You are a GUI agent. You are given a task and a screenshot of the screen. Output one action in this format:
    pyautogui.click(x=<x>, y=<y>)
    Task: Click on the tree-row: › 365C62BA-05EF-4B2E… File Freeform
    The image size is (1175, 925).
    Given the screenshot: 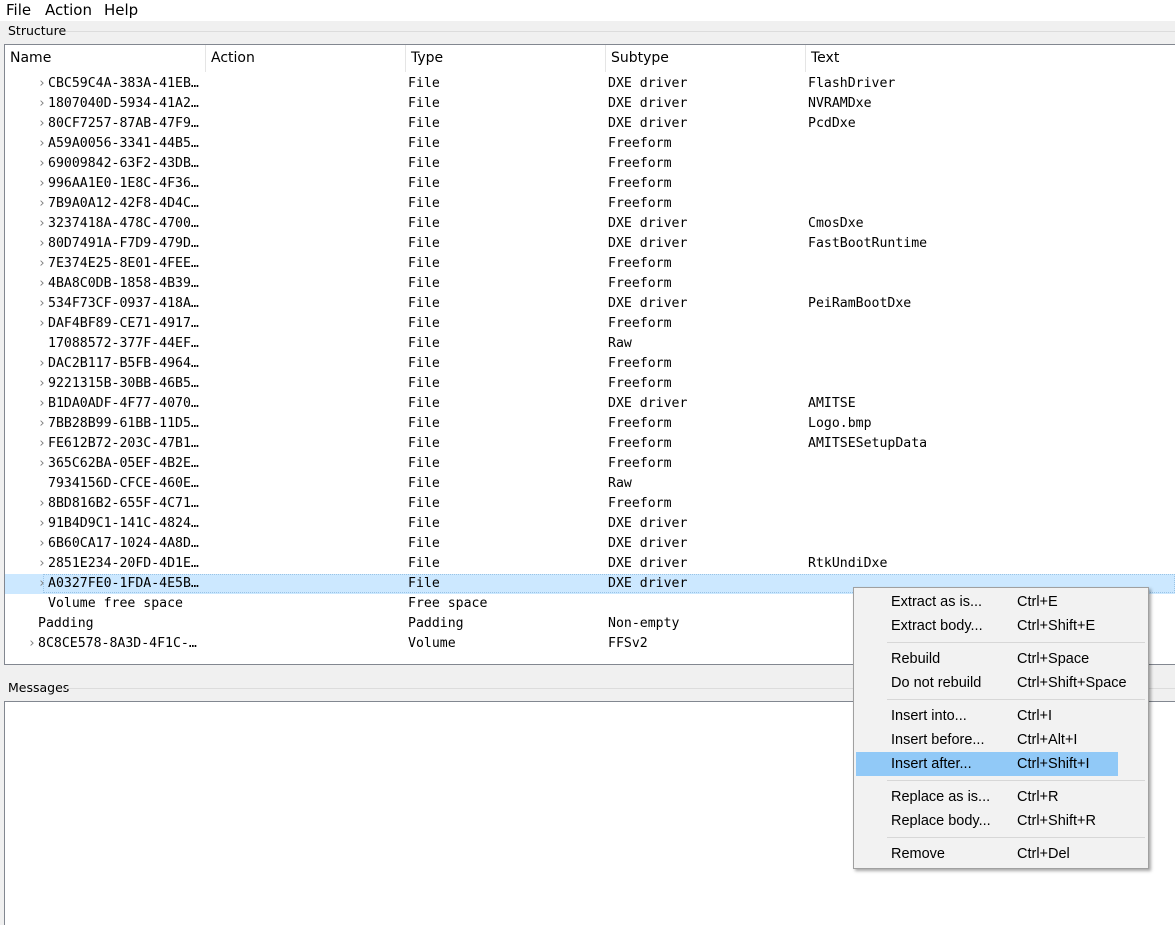 What is the action you would take?
    pyautogui.click(x=590, y=464)
    